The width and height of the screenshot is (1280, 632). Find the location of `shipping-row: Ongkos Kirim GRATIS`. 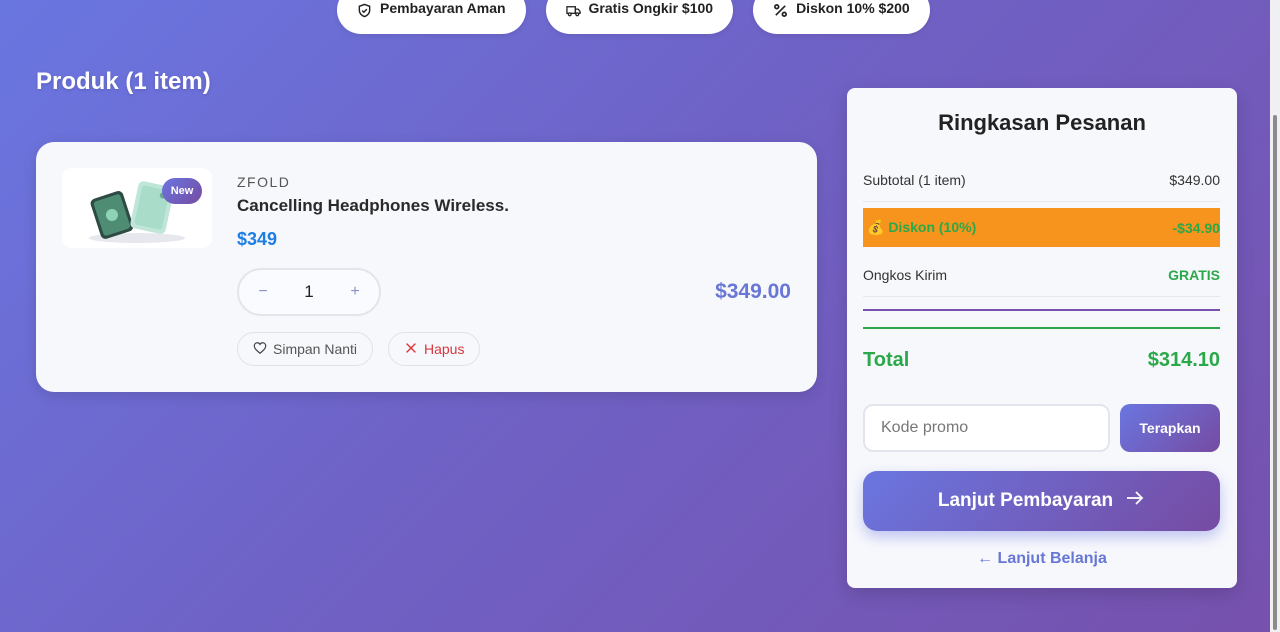

shipping-row: Ongkos Kirim GRATIS is located at coordinates (1041, 282).